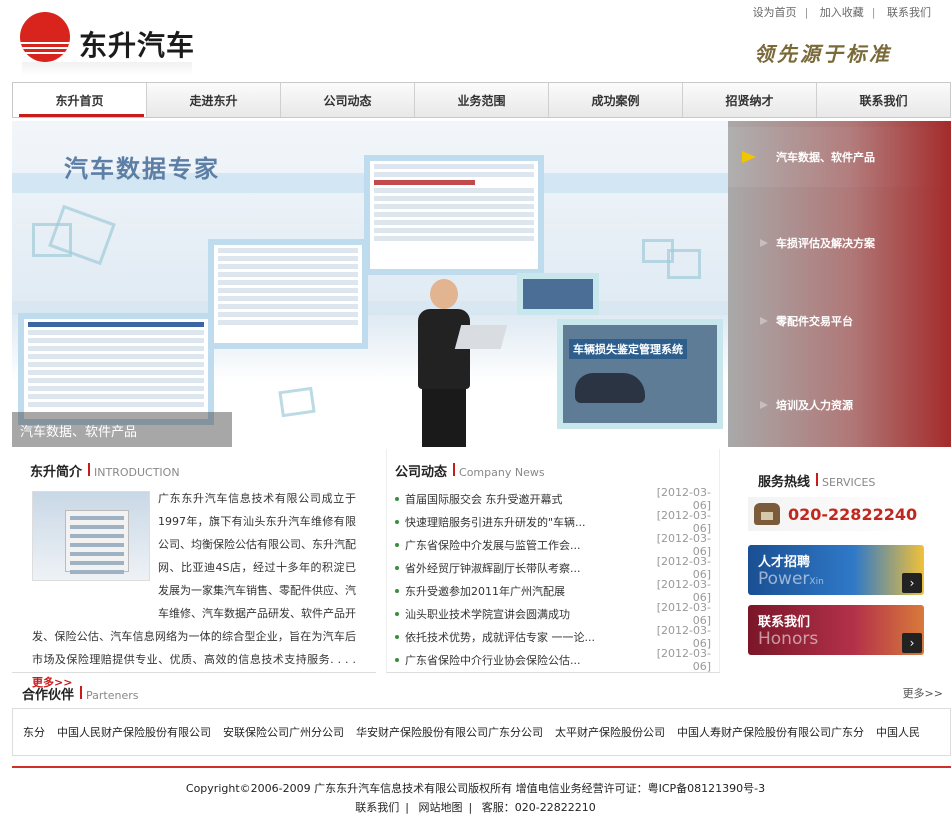  What do you see at coordinates (454, 363) in the screenshot?
I see `businessman-image` at bounding box center [454, 363].